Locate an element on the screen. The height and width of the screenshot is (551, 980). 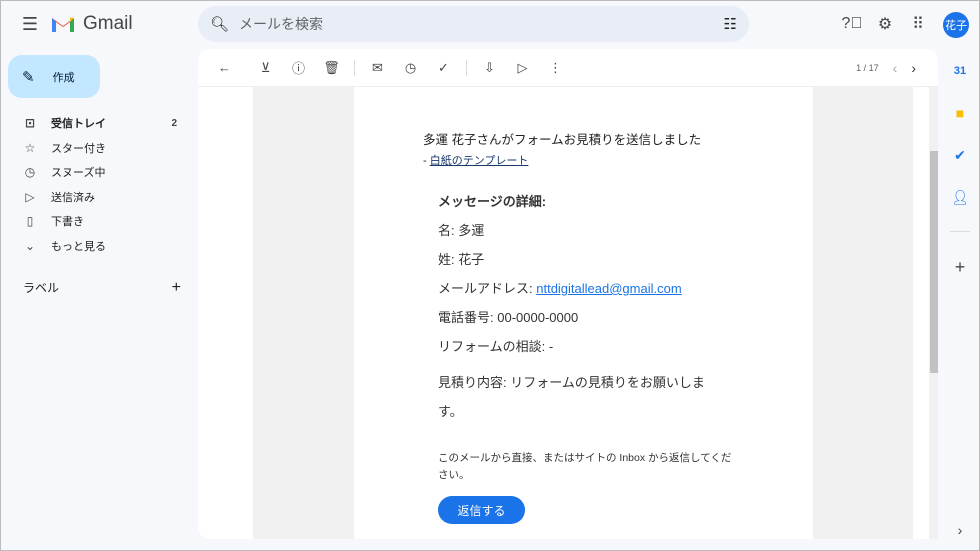
send-icon: ▷ is located at coordinates (30, 196).